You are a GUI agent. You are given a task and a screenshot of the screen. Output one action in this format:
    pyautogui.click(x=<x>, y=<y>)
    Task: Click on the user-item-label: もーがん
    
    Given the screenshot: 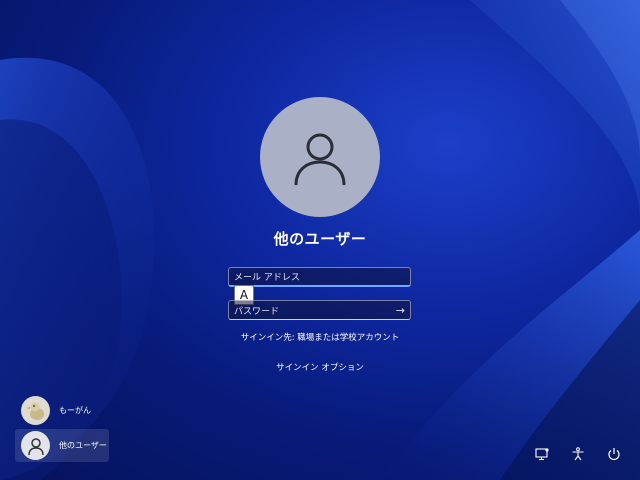 What is the action you would take?
    pyautogui.click(x=75, y=410)
    